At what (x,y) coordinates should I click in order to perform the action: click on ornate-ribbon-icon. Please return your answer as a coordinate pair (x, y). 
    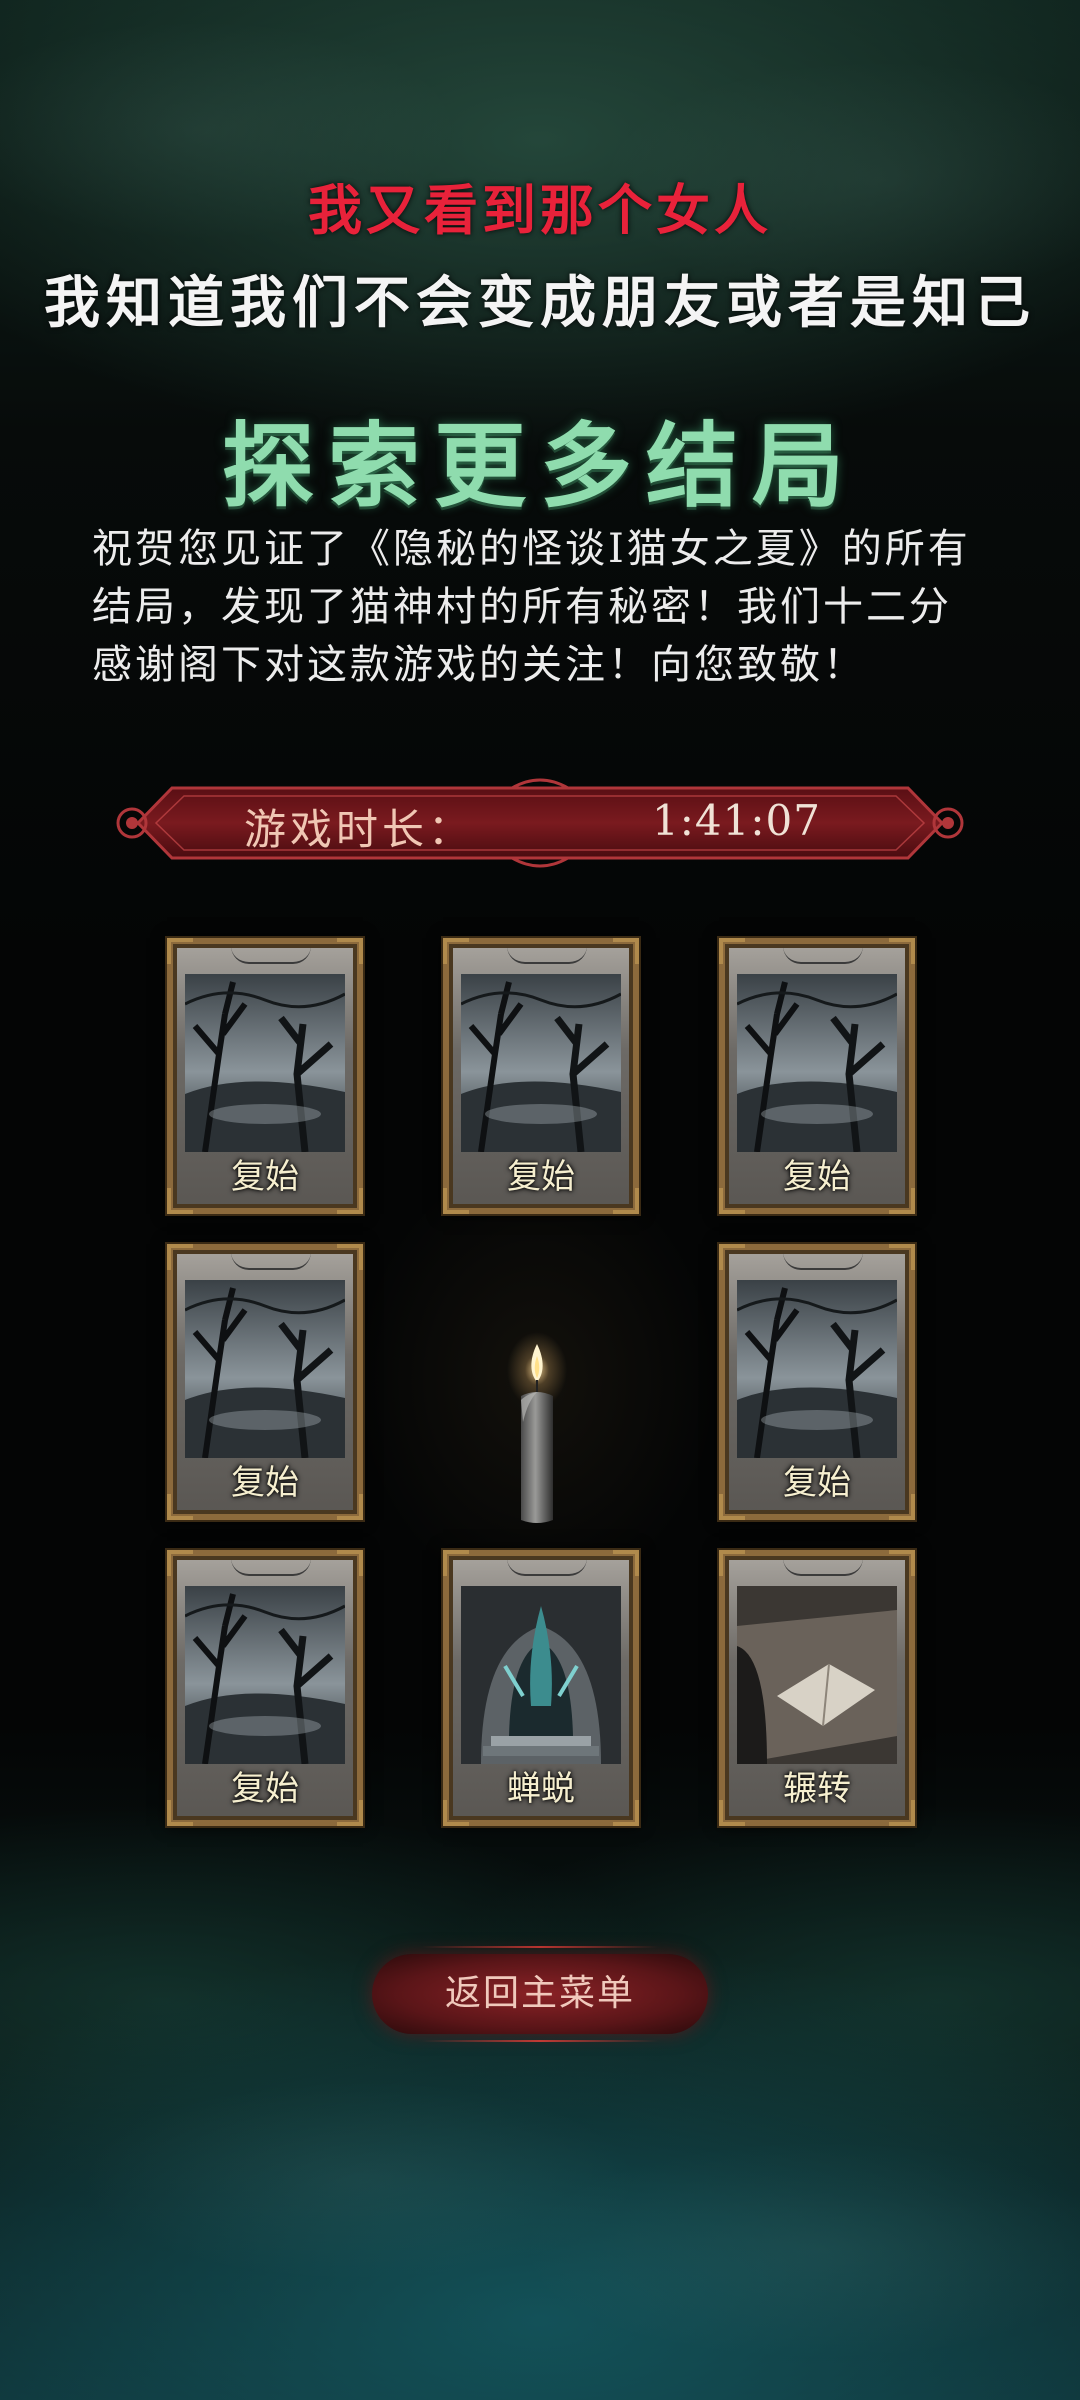
    Looking at the image, I should click on (540, 823).